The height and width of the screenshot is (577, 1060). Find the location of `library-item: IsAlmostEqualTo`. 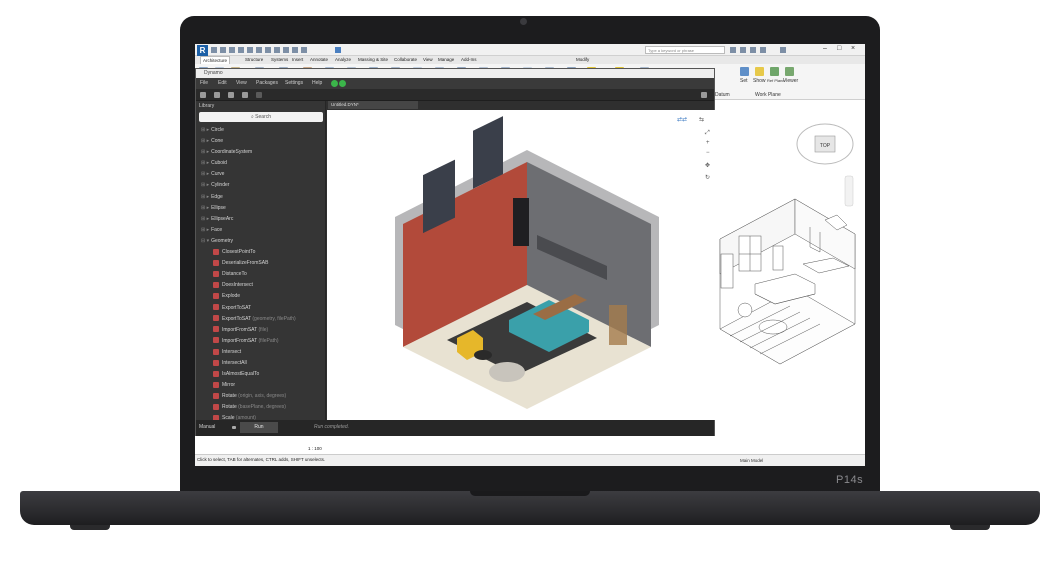

library-item: IsAlmostEqualTo is located at coordinates (260, 374).